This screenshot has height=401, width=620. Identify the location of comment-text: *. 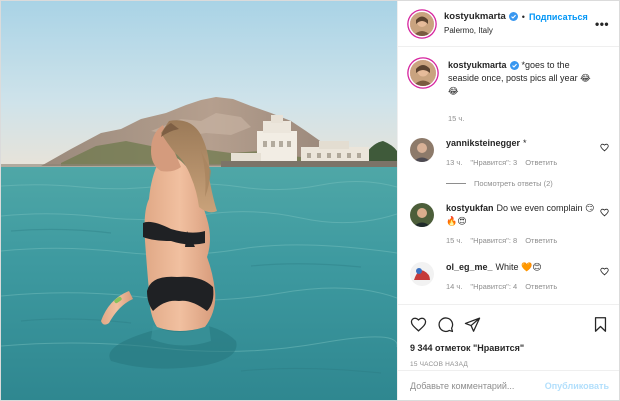
(525, 143).